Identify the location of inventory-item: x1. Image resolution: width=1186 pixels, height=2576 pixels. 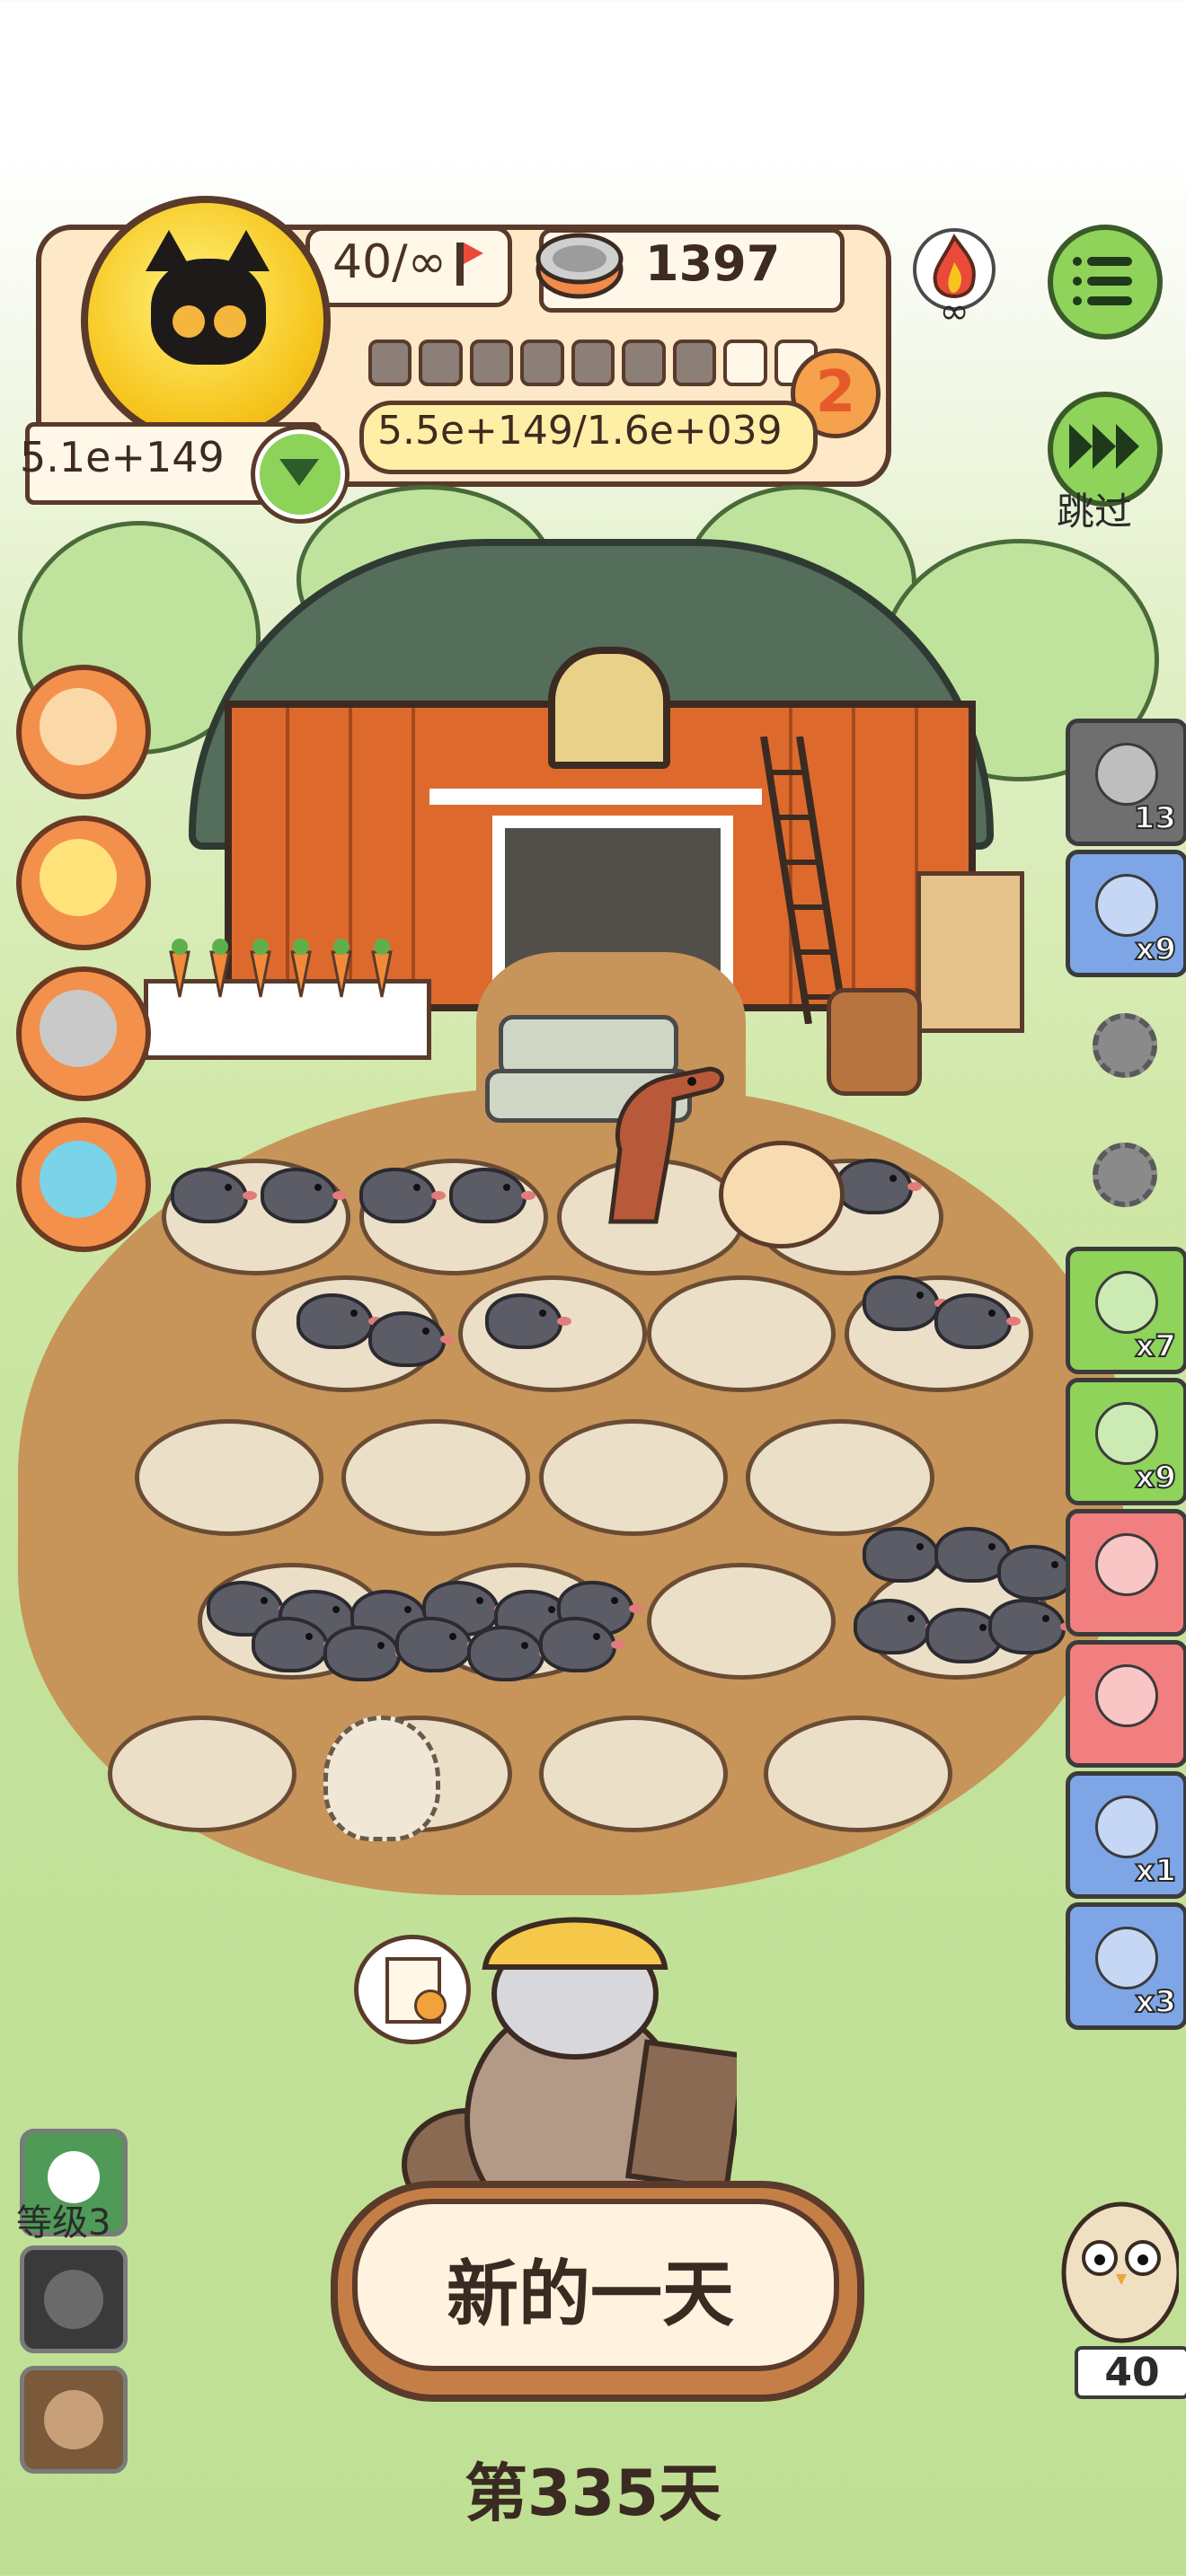
(1126, 1835).